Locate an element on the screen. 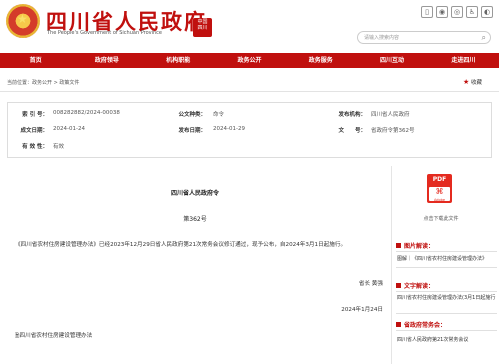 This screenshot has width=499, height=364. sidebar-section-title: 图片解读： is located at coordinates (419, 246).